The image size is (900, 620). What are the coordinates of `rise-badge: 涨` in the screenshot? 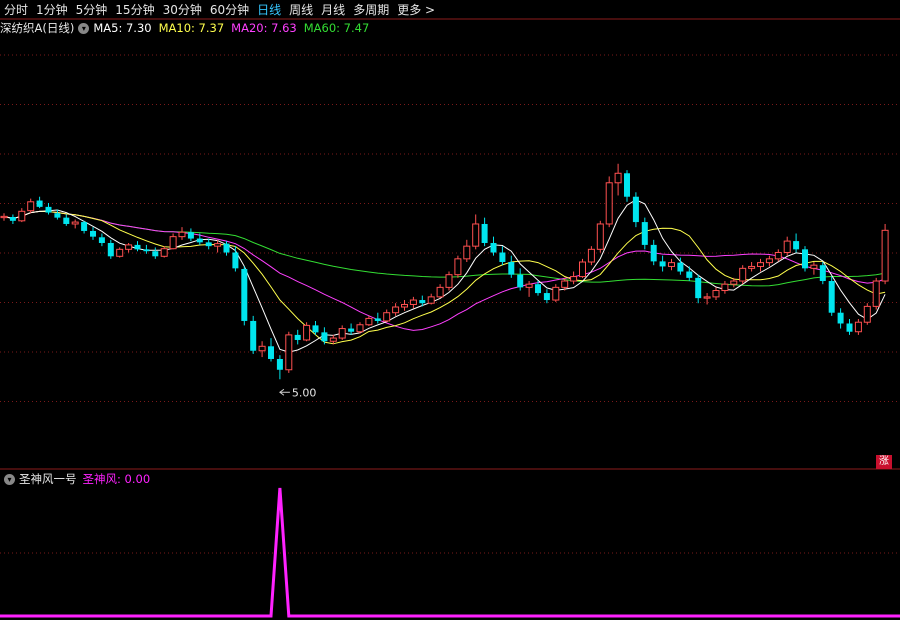 It's located at (884, 462).